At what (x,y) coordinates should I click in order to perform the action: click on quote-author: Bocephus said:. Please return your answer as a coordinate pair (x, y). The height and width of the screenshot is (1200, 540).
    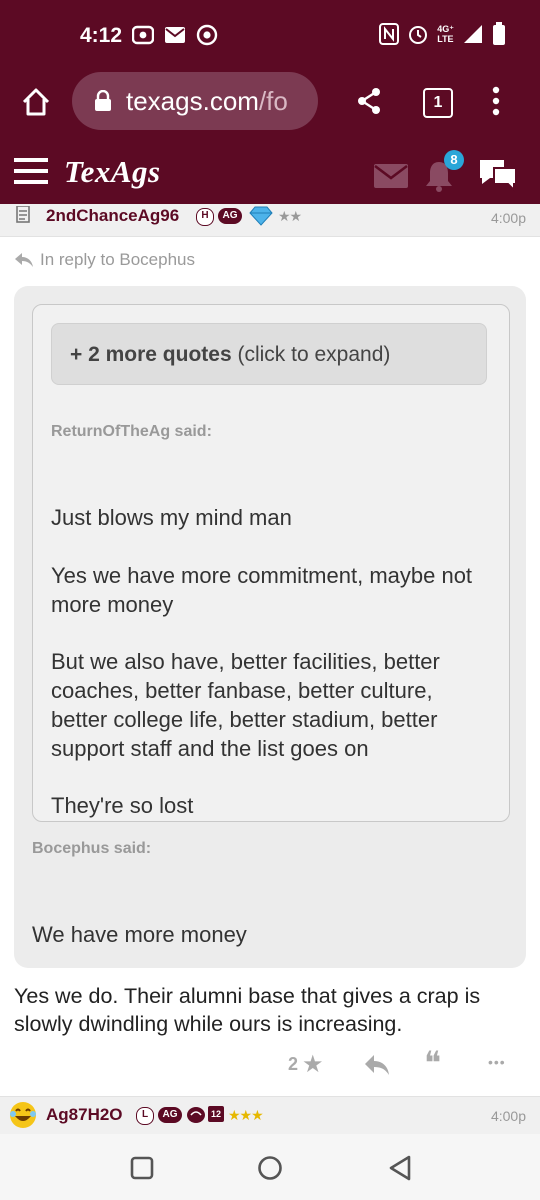
    Looking at the image, I should click on (91, 849).